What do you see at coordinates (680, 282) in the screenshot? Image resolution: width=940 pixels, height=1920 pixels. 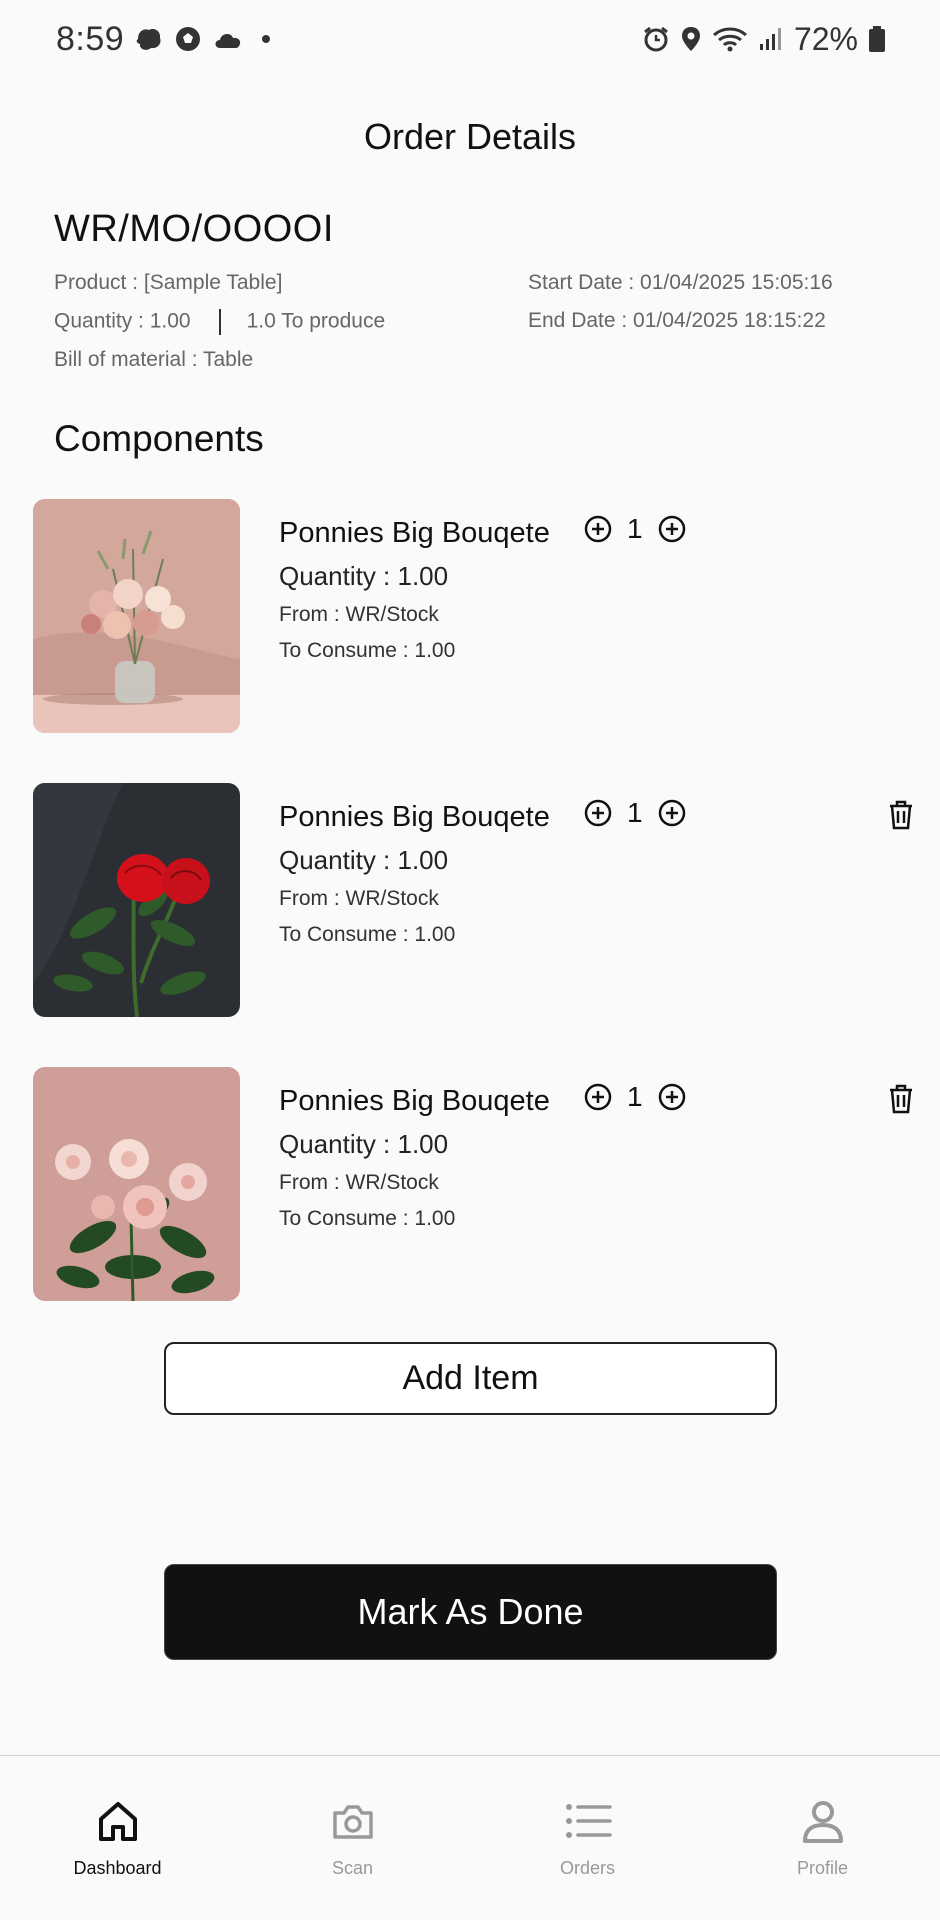 I see `order-start-date: Start Date : 01/04/2025 15:05:16` at bounding box center [680, 282].